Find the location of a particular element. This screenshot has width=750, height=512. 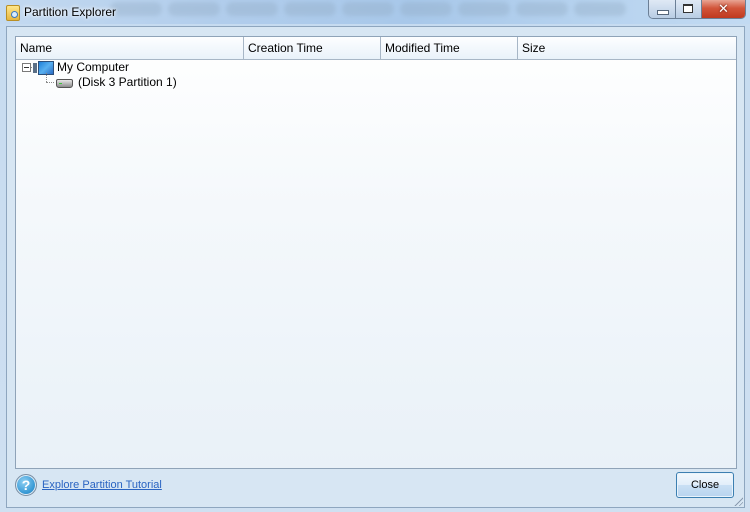

close-icon: ✕ is located at coordinates (723, 8).